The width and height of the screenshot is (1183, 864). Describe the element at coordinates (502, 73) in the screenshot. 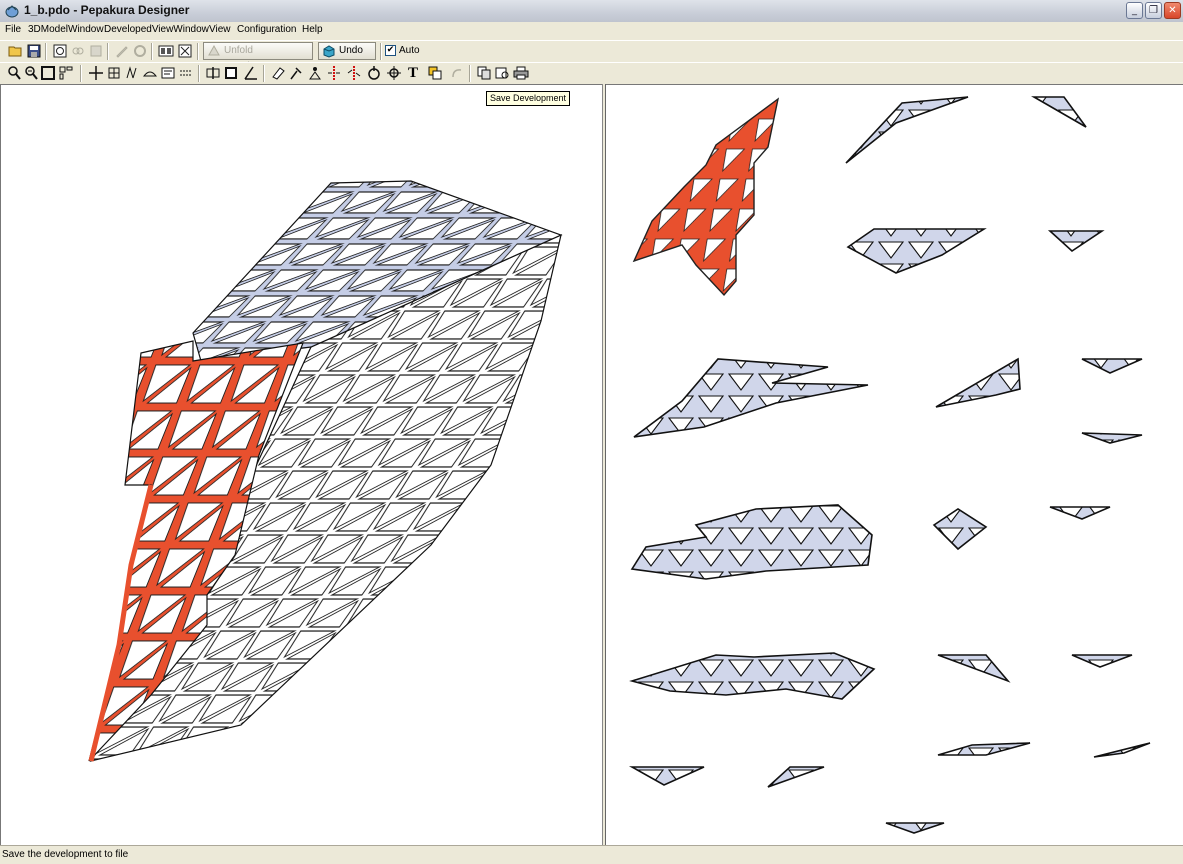

I see `preview-icon` at that location.